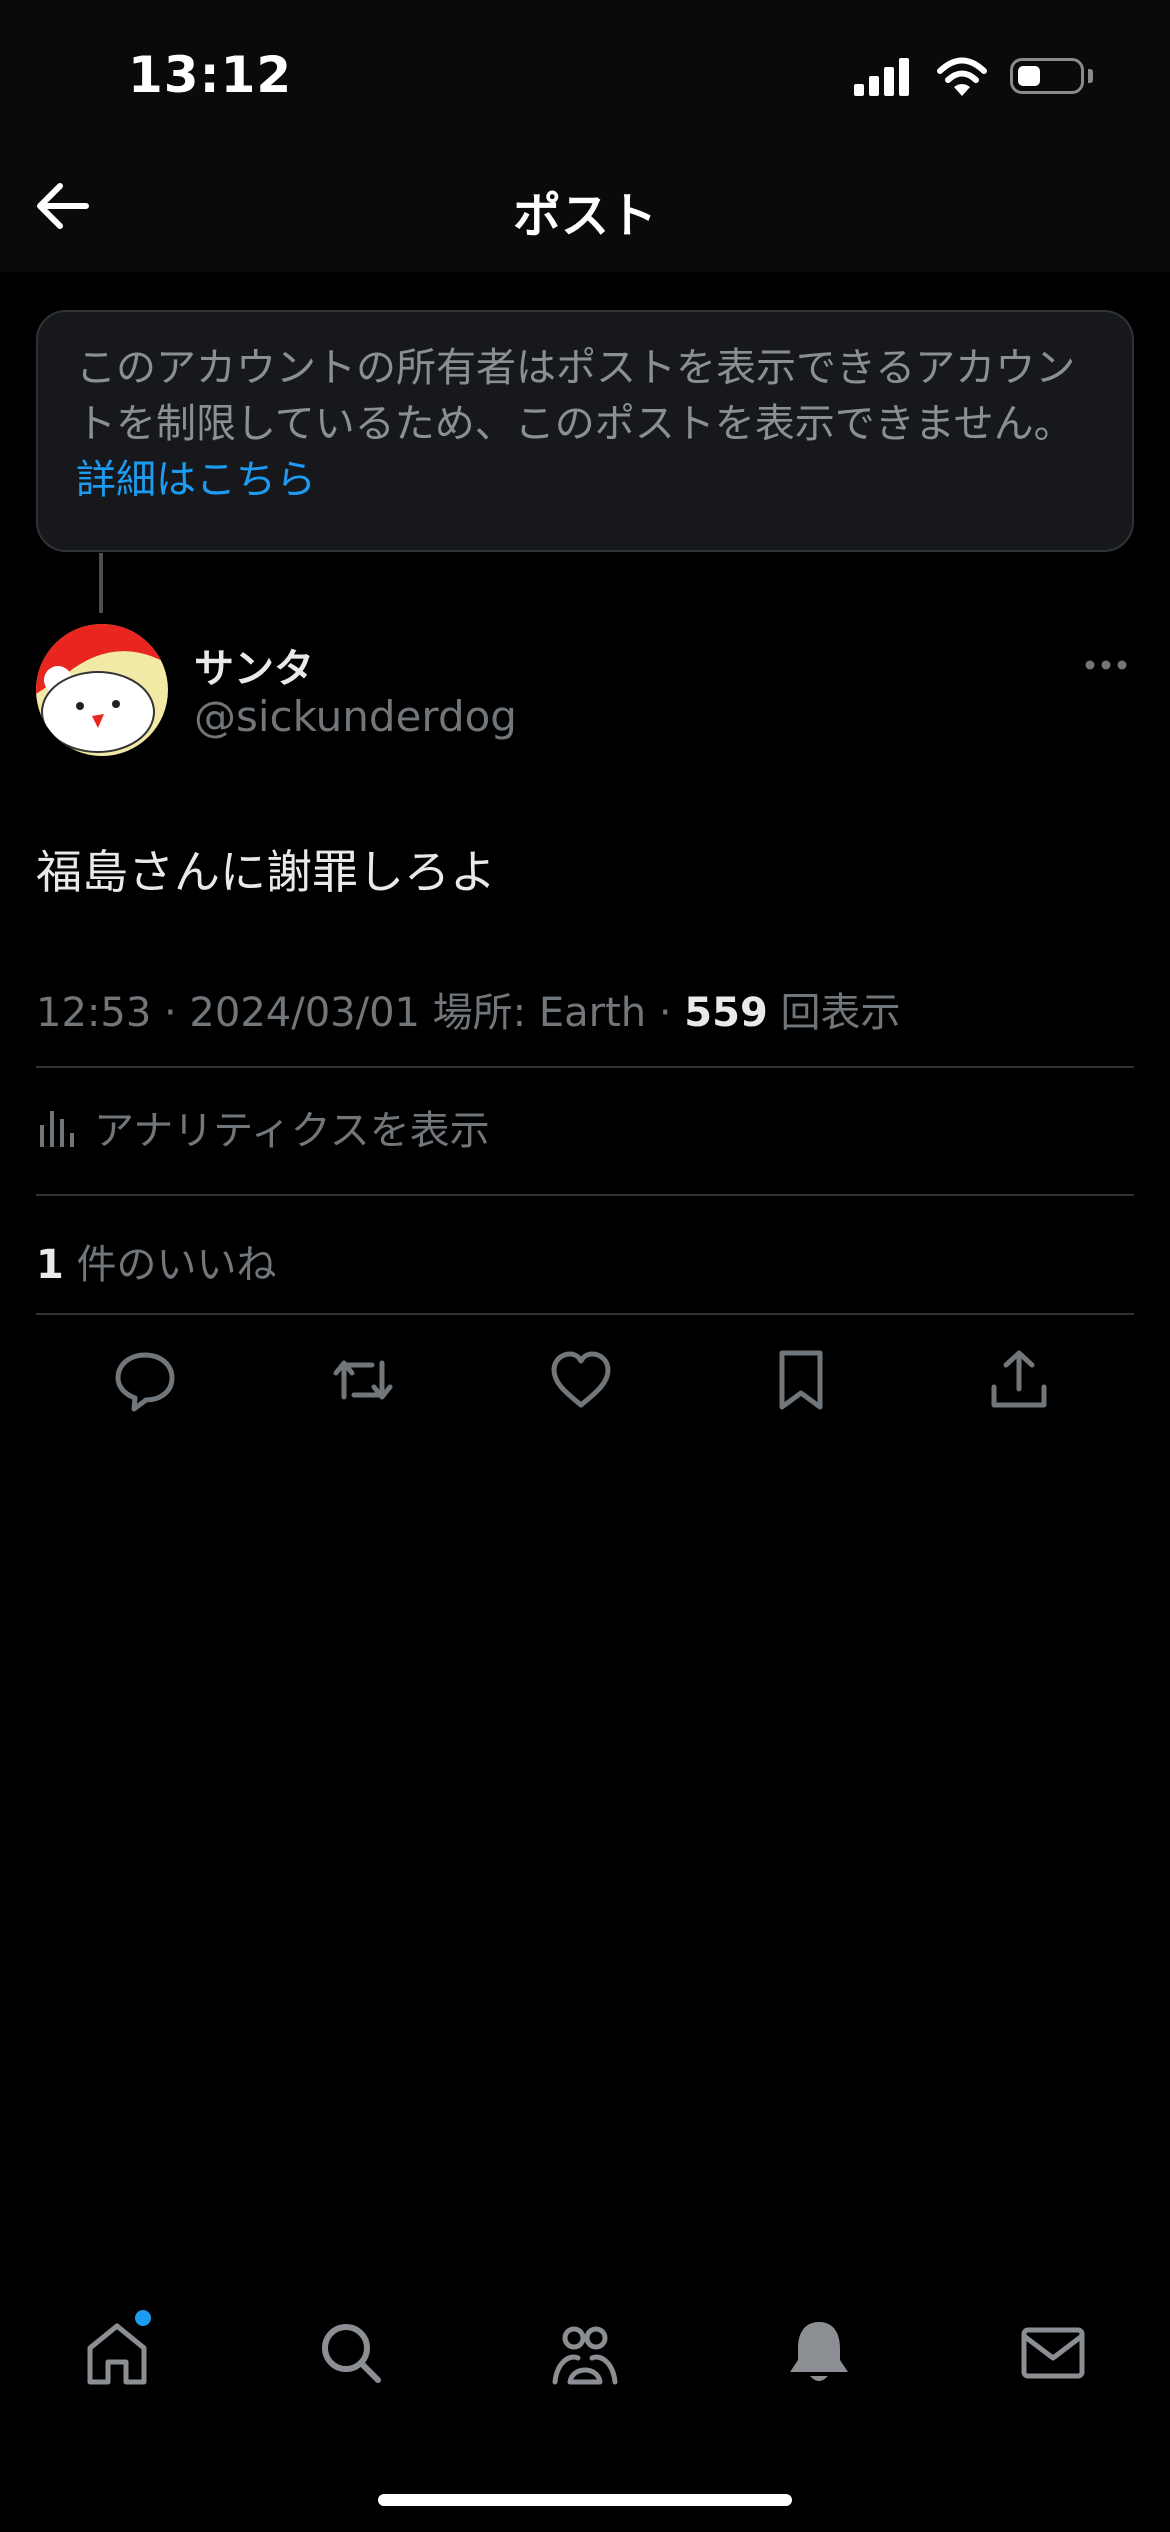 The image size is (1170, 2532). I want to click on post-meta: 12:53 · 2024/03/01 場所: Earth · 559 回表示, so click(468, 1009).